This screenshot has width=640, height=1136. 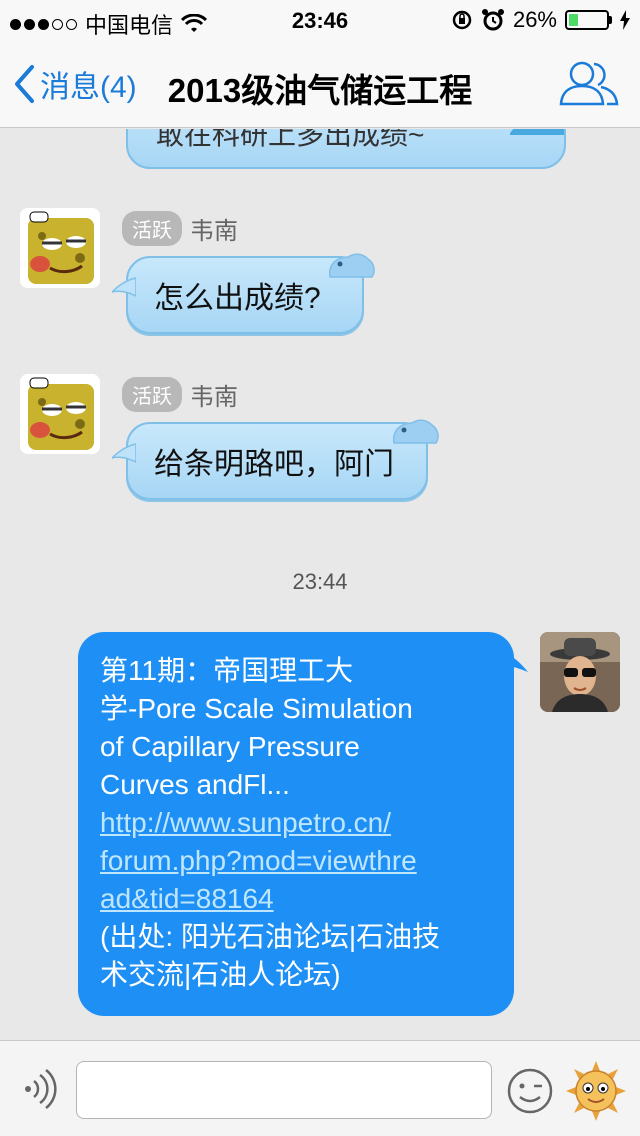 What do you see at coordinates (537, 132) in the screenshot?
I see `wave-decoration-icon` at bounding box center [537, 132].